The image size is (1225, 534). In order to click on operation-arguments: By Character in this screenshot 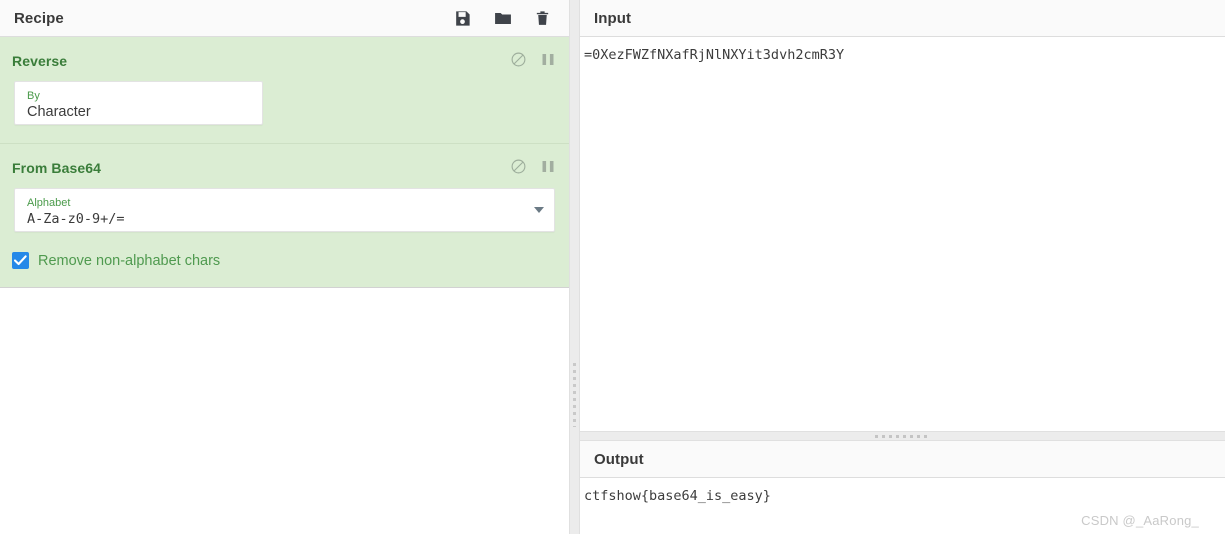, I will do `click(284, 110)`.